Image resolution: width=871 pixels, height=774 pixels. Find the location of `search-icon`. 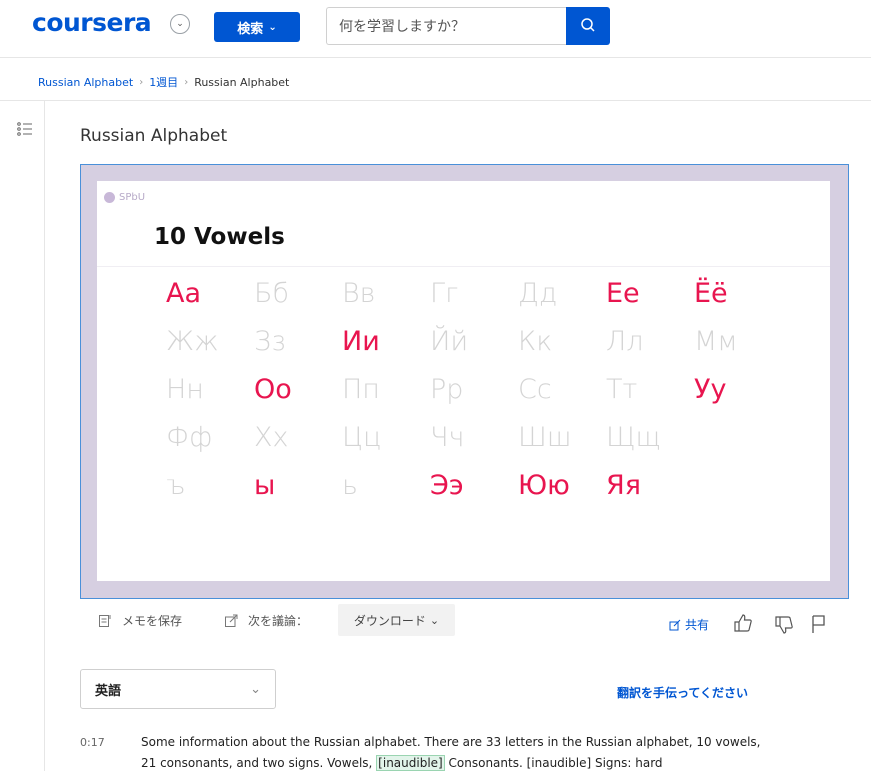

search-icon is located at coordinates (588, 25).